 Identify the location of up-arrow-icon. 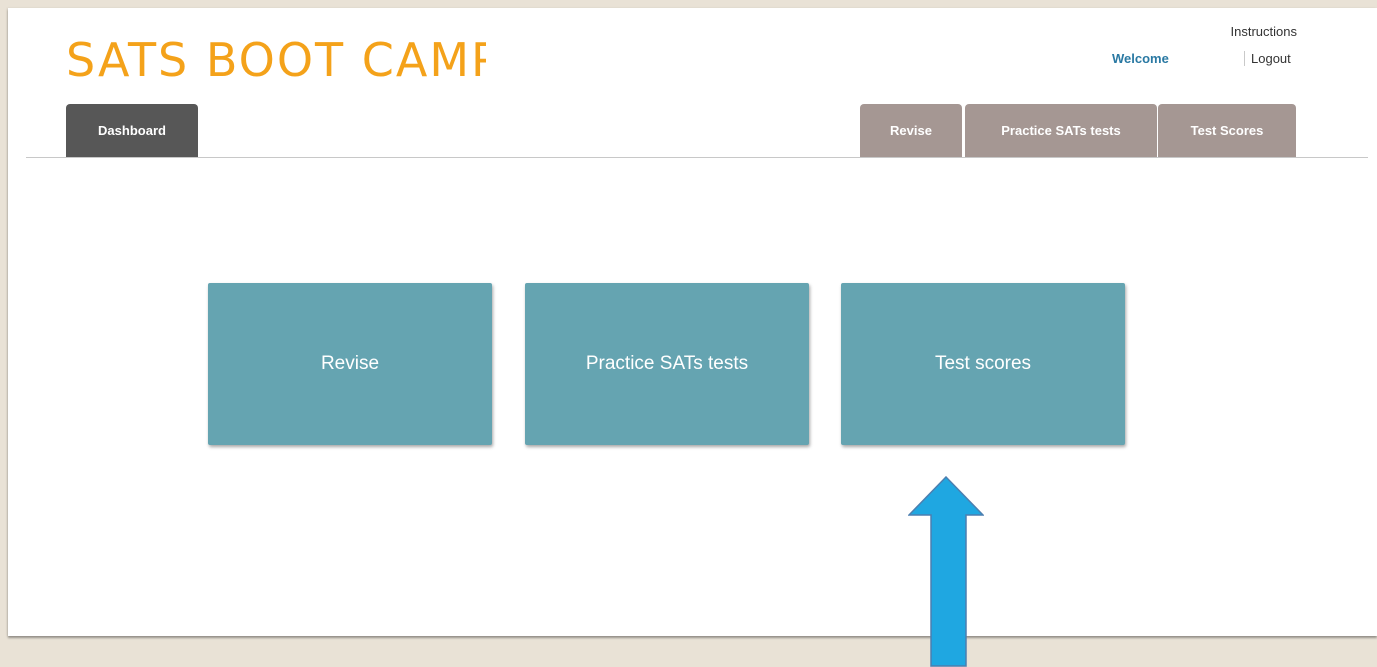
(946, 571).